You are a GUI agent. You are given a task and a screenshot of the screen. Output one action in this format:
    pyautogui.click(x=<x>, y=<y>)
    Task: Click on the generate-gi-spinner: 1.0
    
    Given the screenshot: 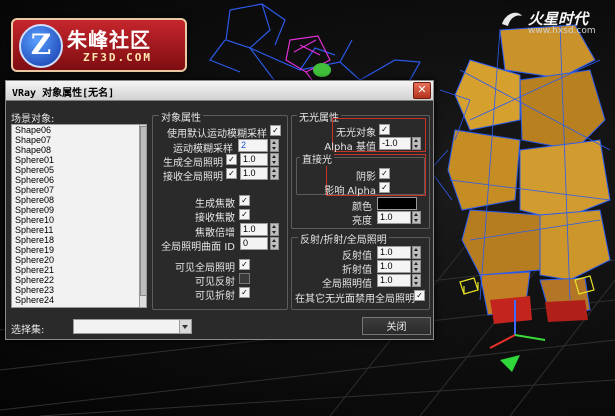 What is the action you would take?
    pyautogui.click(x=254, y=159)
    